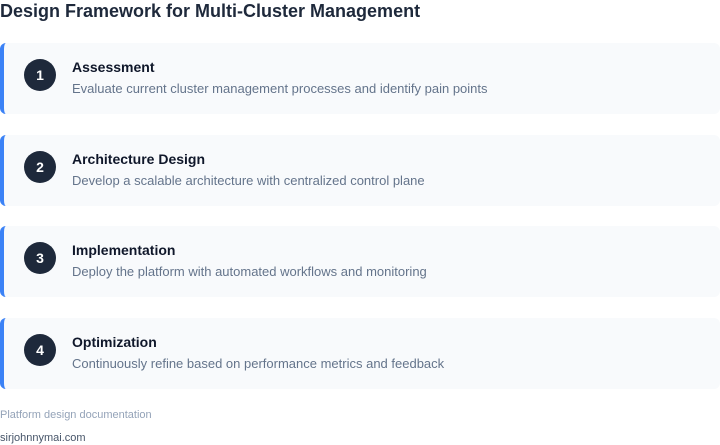  I want to click on step-number-badge: 4, so click(40, 349).